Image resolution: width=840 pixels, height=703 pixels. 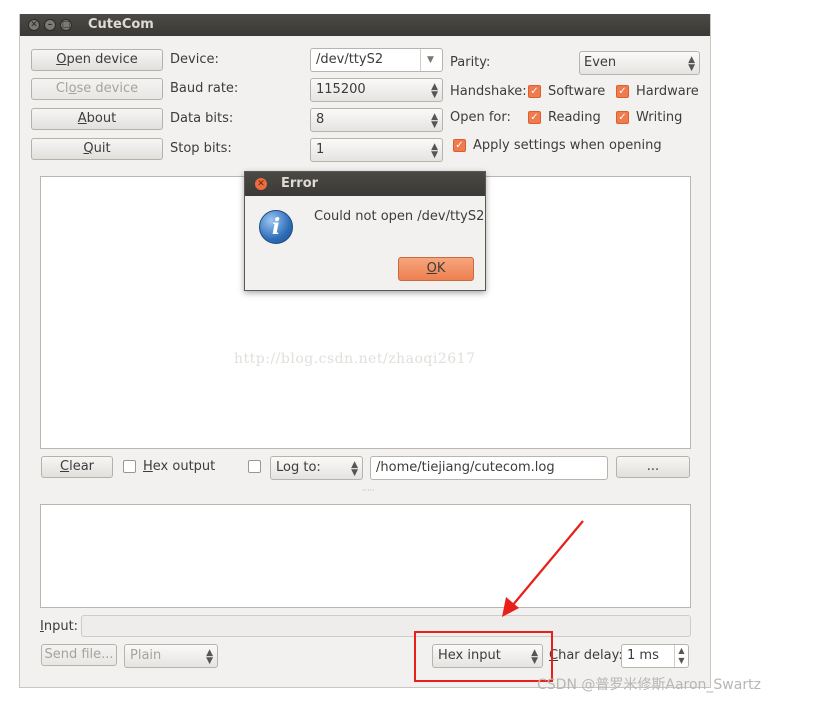 I want to click on about-label: bout, so click(x=101, y=118).